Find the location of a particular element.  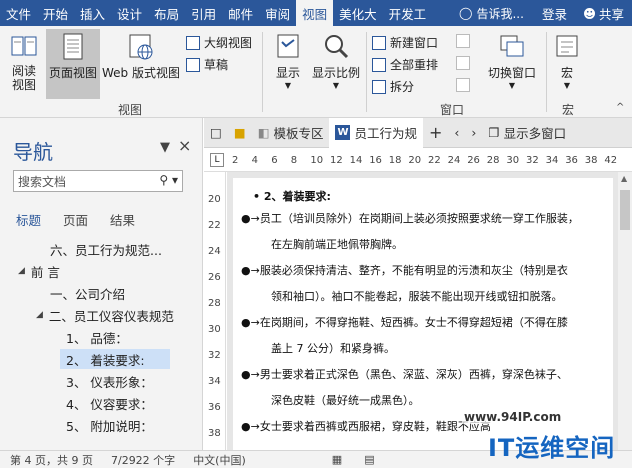

tab-insert: 插入 is located at coordinates (92, 13).